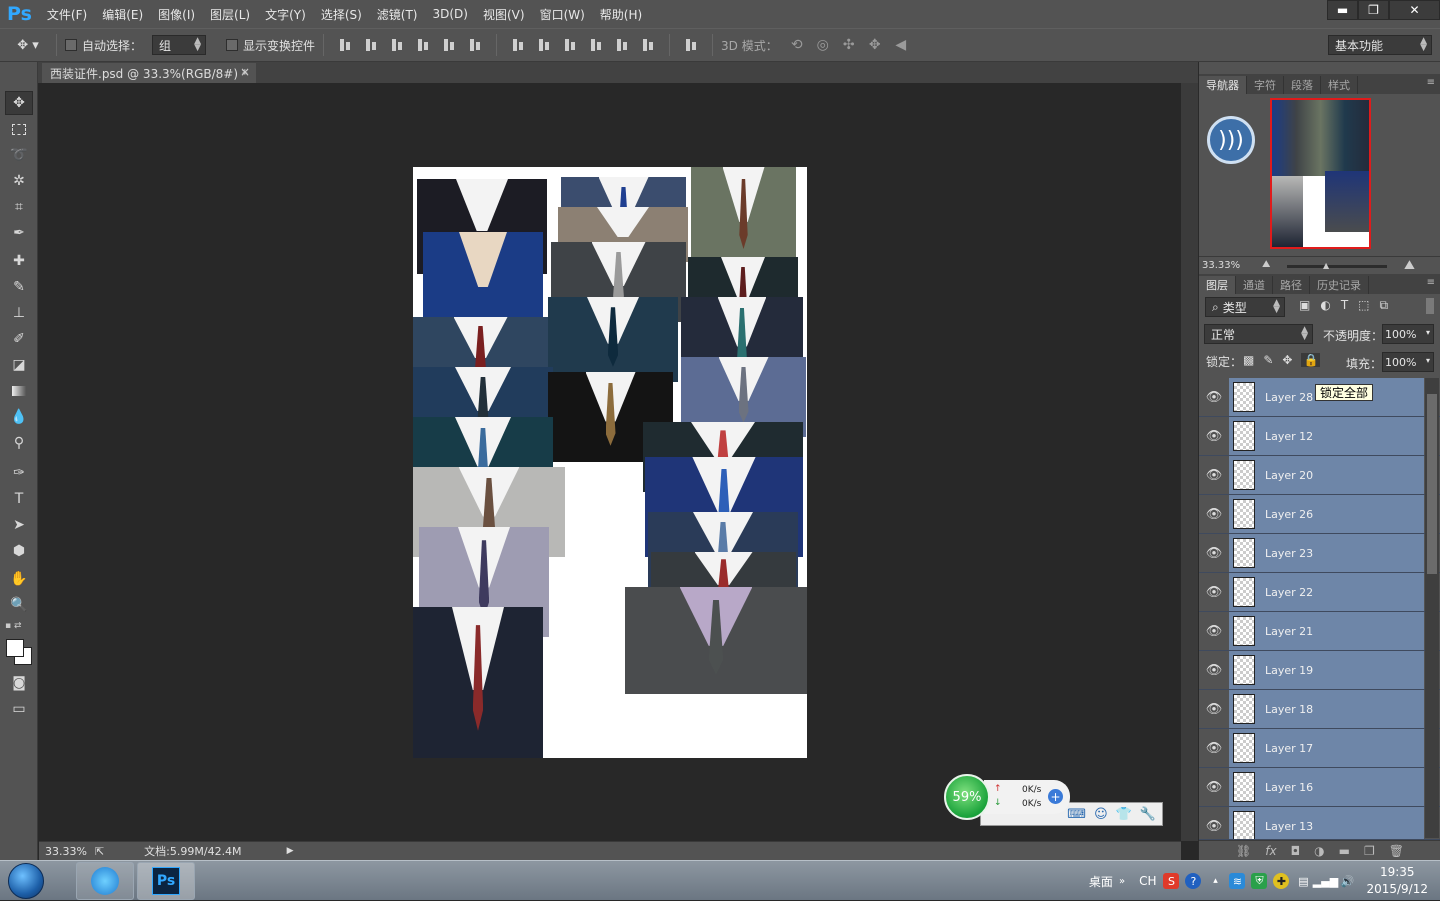 The height and width of the screenshot is (901, 1440). What do you see at coordinates (1258, 334) in the screenshot?
I see `blend-mode-dropdown: 正常 ▲ ▼` at bounding box center [1258, 334].